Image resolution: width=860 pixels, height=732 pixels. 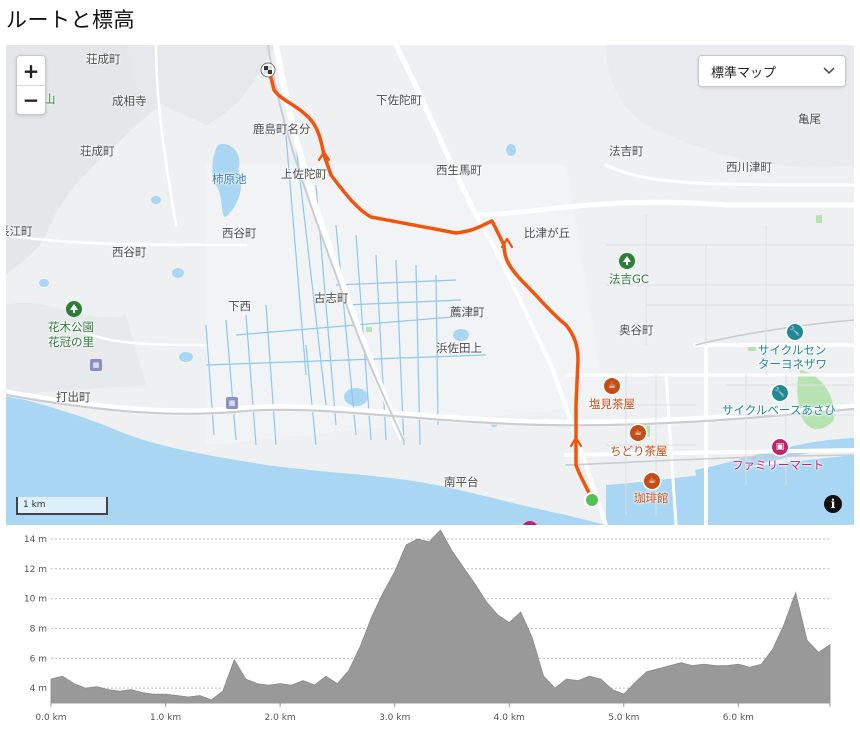 I want to click on park-label: 花木公園, so click(x=71, y=327).